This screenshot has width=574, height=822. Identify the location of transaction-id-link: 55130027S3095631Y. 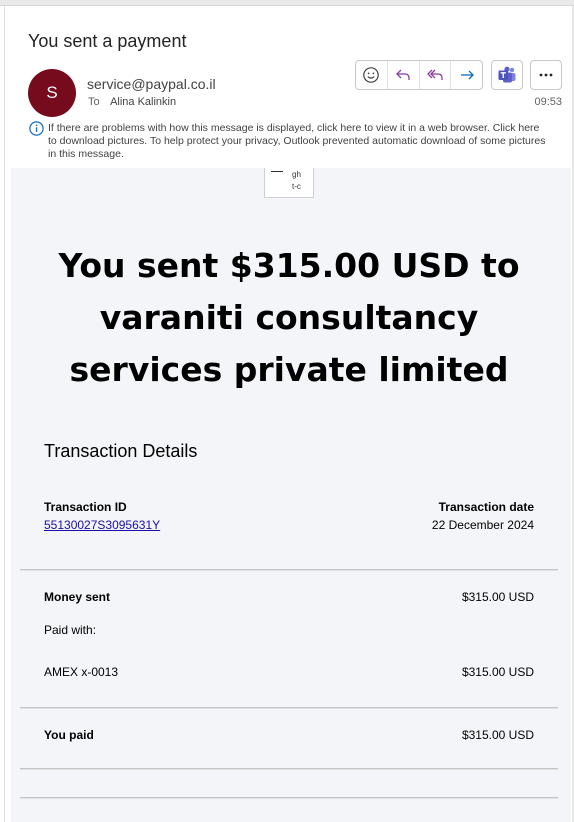
(102, 525).